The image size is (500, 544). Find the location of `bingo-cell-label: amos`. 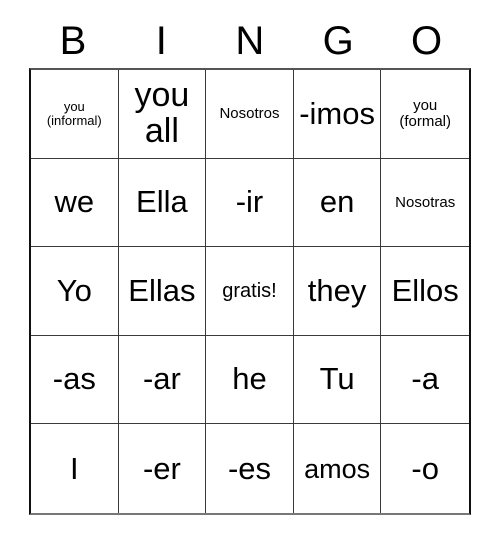

bingo-cell-label: amos is located at coordinates (337, 468).